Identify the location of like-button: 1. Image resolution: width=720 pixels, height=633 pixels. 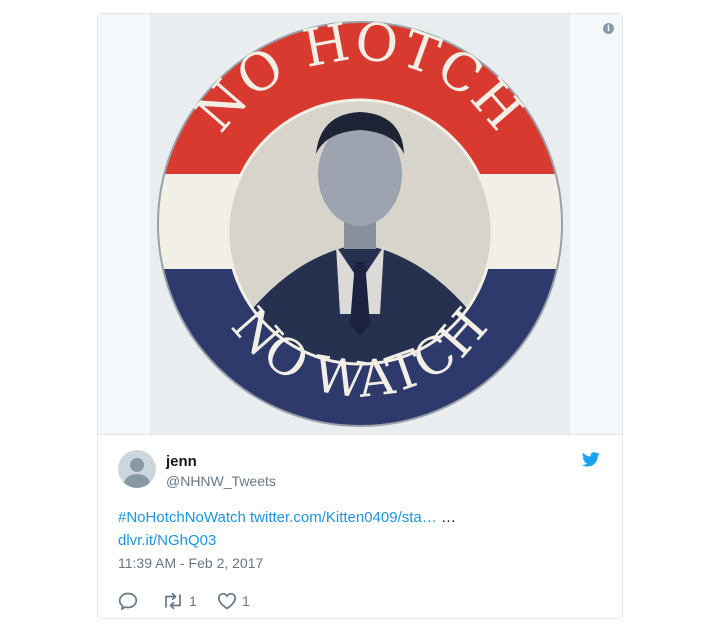
(233, 601).